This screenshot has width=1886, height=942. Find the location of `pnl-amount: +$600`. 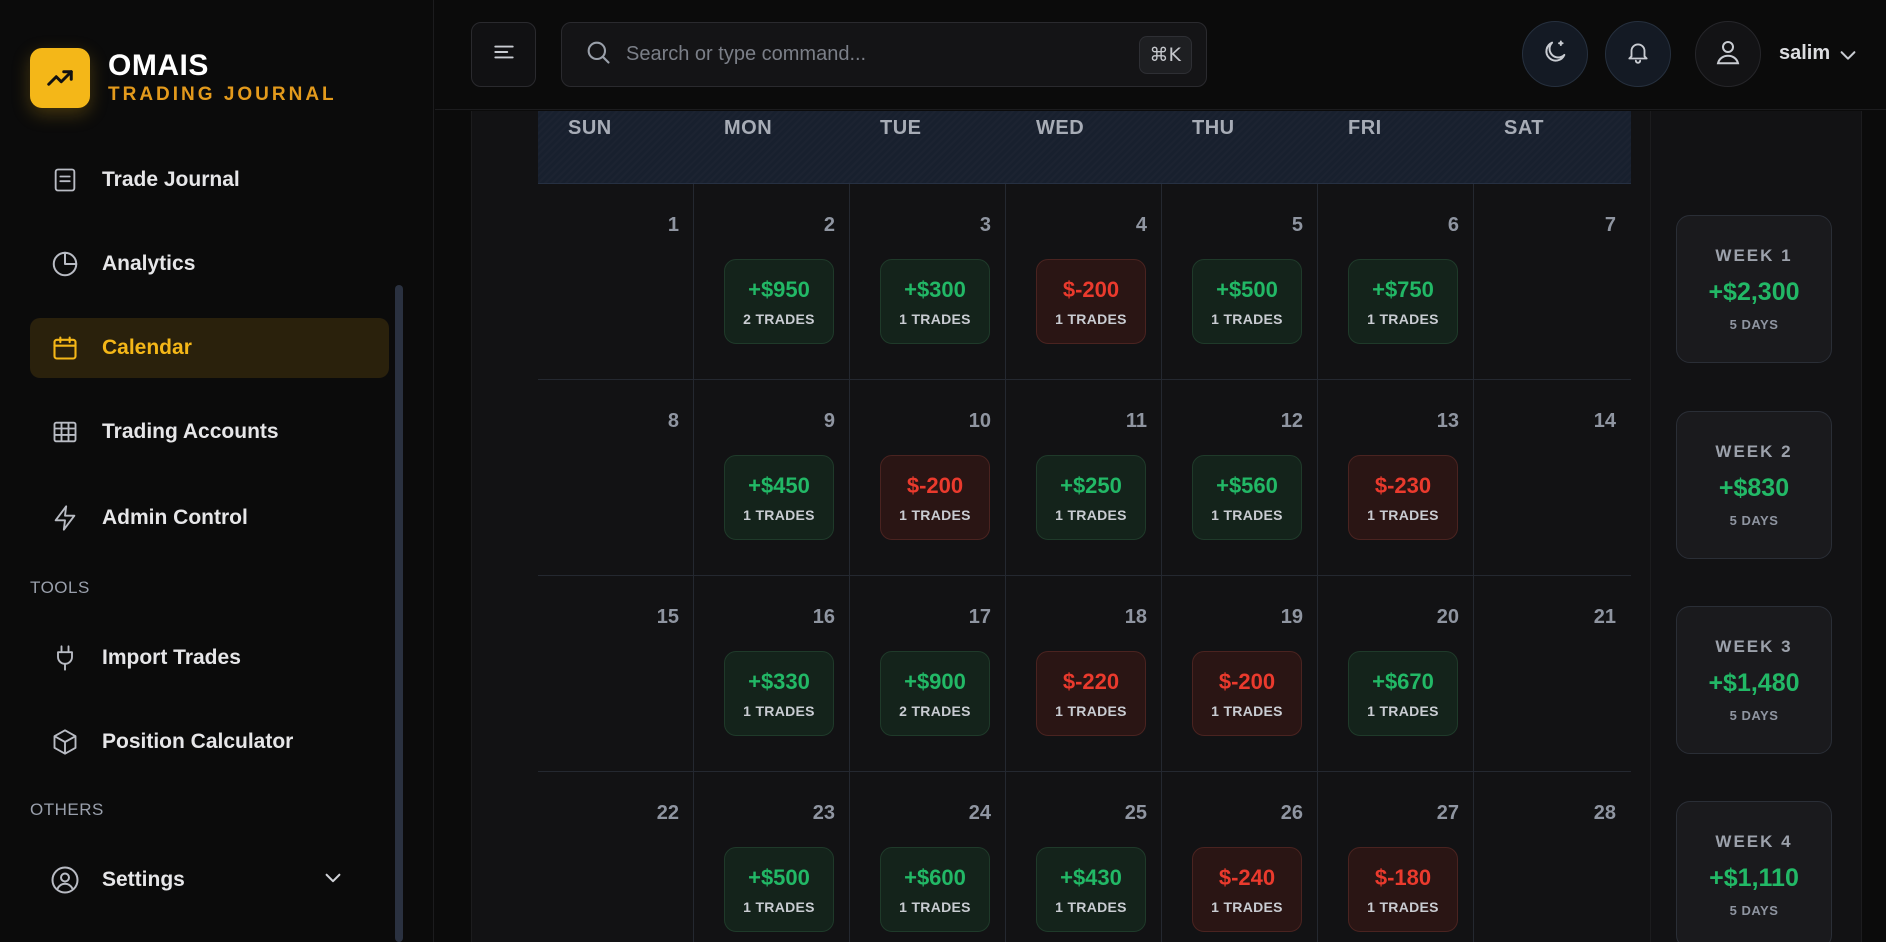

pnl-amount: +$600 is located at coordinates (935, 877).